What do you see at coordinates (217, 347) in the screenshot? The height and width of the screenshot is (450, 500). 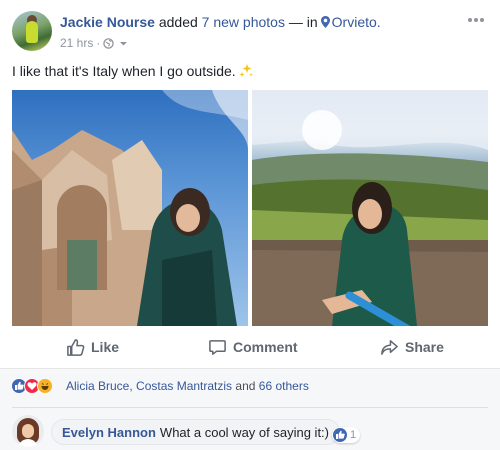 I see `comment-icon` at bounding box center [217, 347].